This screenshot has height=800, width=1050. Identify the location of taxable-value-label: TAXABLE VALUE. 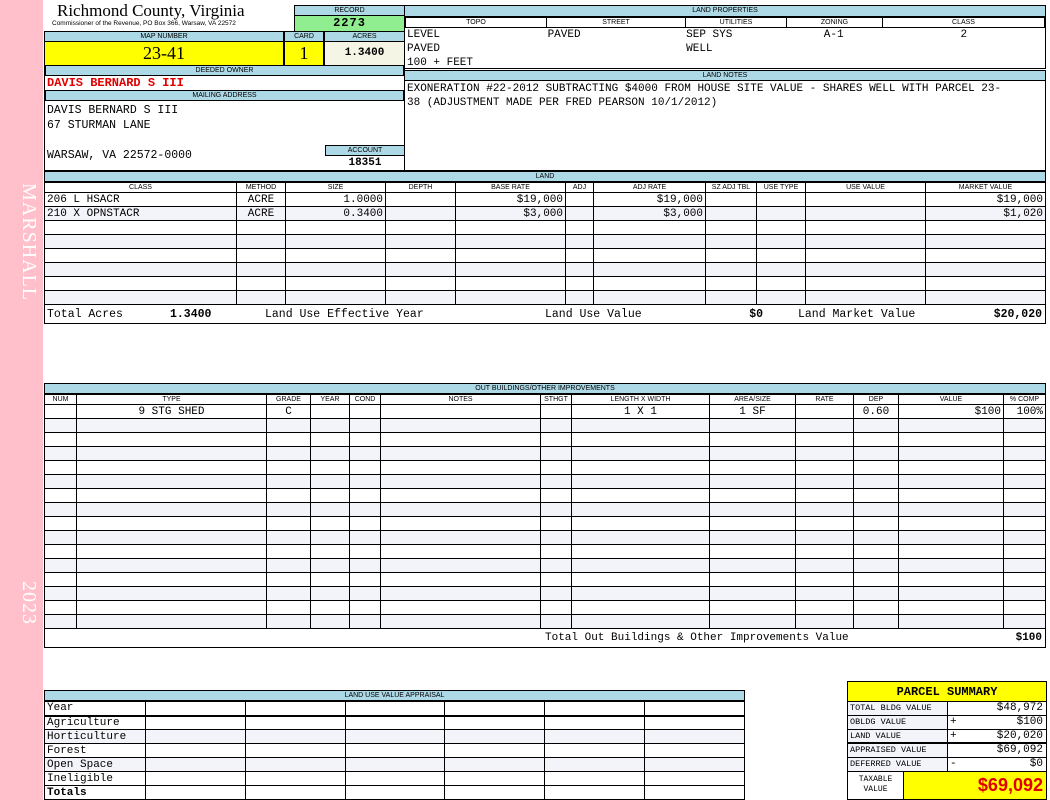
(876, 785).